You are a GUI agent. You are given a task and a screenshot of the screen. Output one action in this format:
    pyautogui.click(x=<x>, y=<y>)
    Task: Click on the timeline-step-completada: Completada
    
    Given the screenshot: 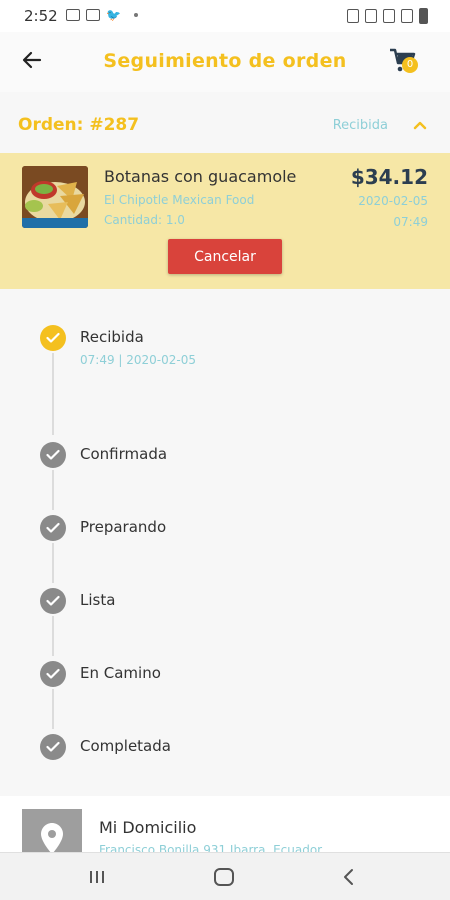 What is the action you would take?
    pyautogui.click(x=230, y=754)
    